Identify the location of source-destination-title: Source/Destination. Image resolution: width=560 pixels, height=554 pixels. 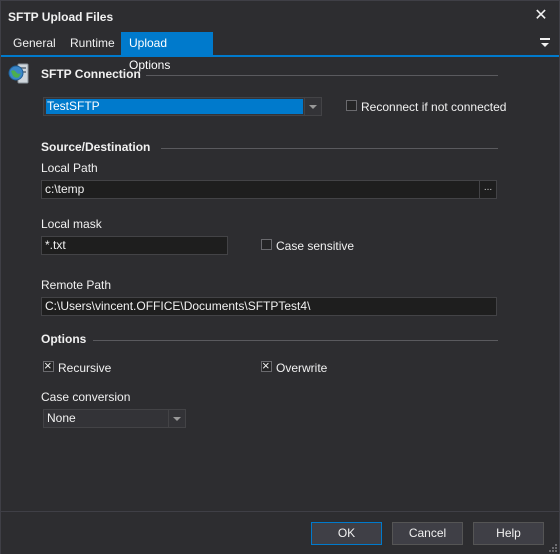
(96, 147).